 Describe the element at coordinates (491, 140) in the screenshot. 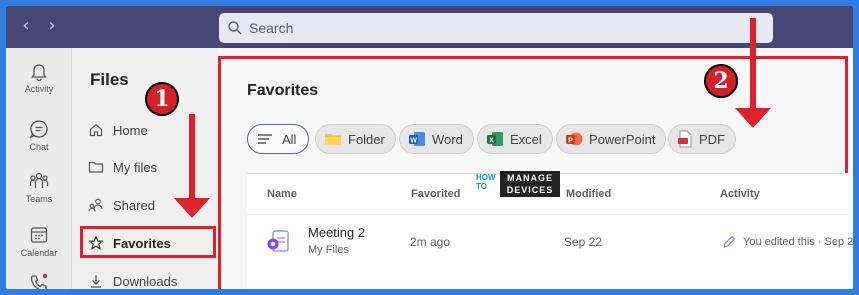

I see `svg-text: X` at that location.